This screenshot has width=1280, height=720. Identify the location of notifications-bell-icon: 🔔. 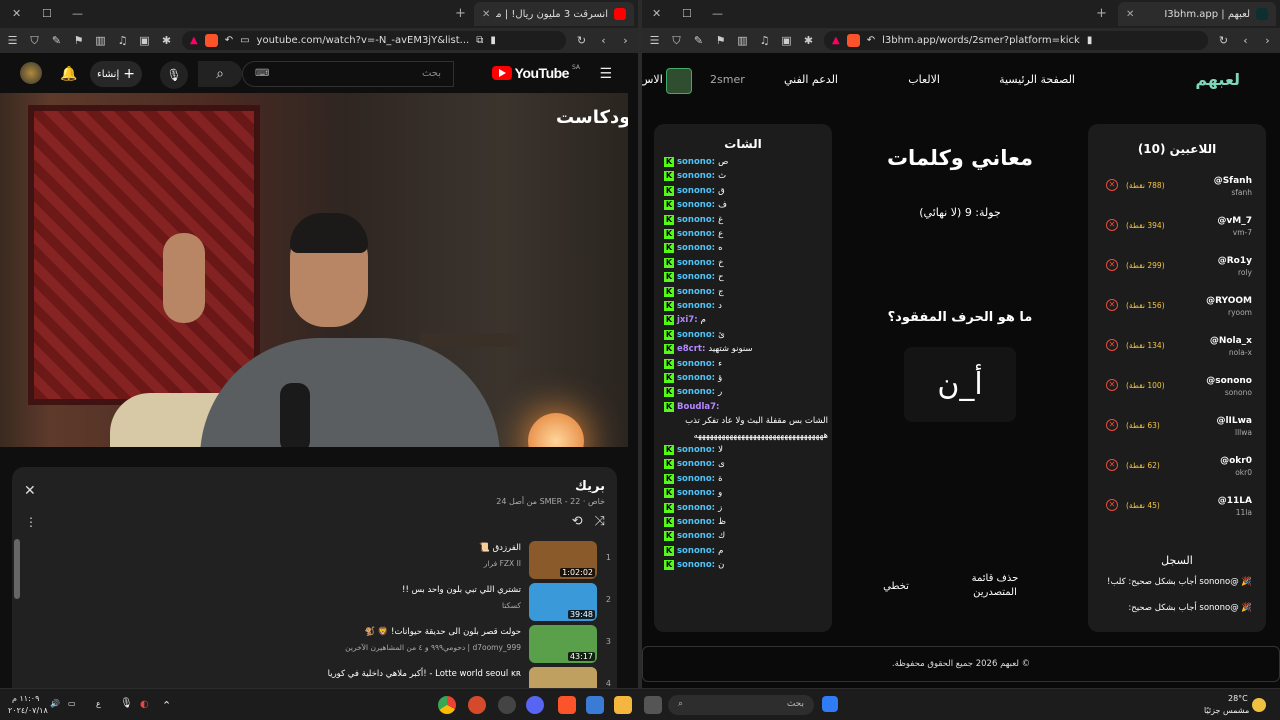
(68, 74).